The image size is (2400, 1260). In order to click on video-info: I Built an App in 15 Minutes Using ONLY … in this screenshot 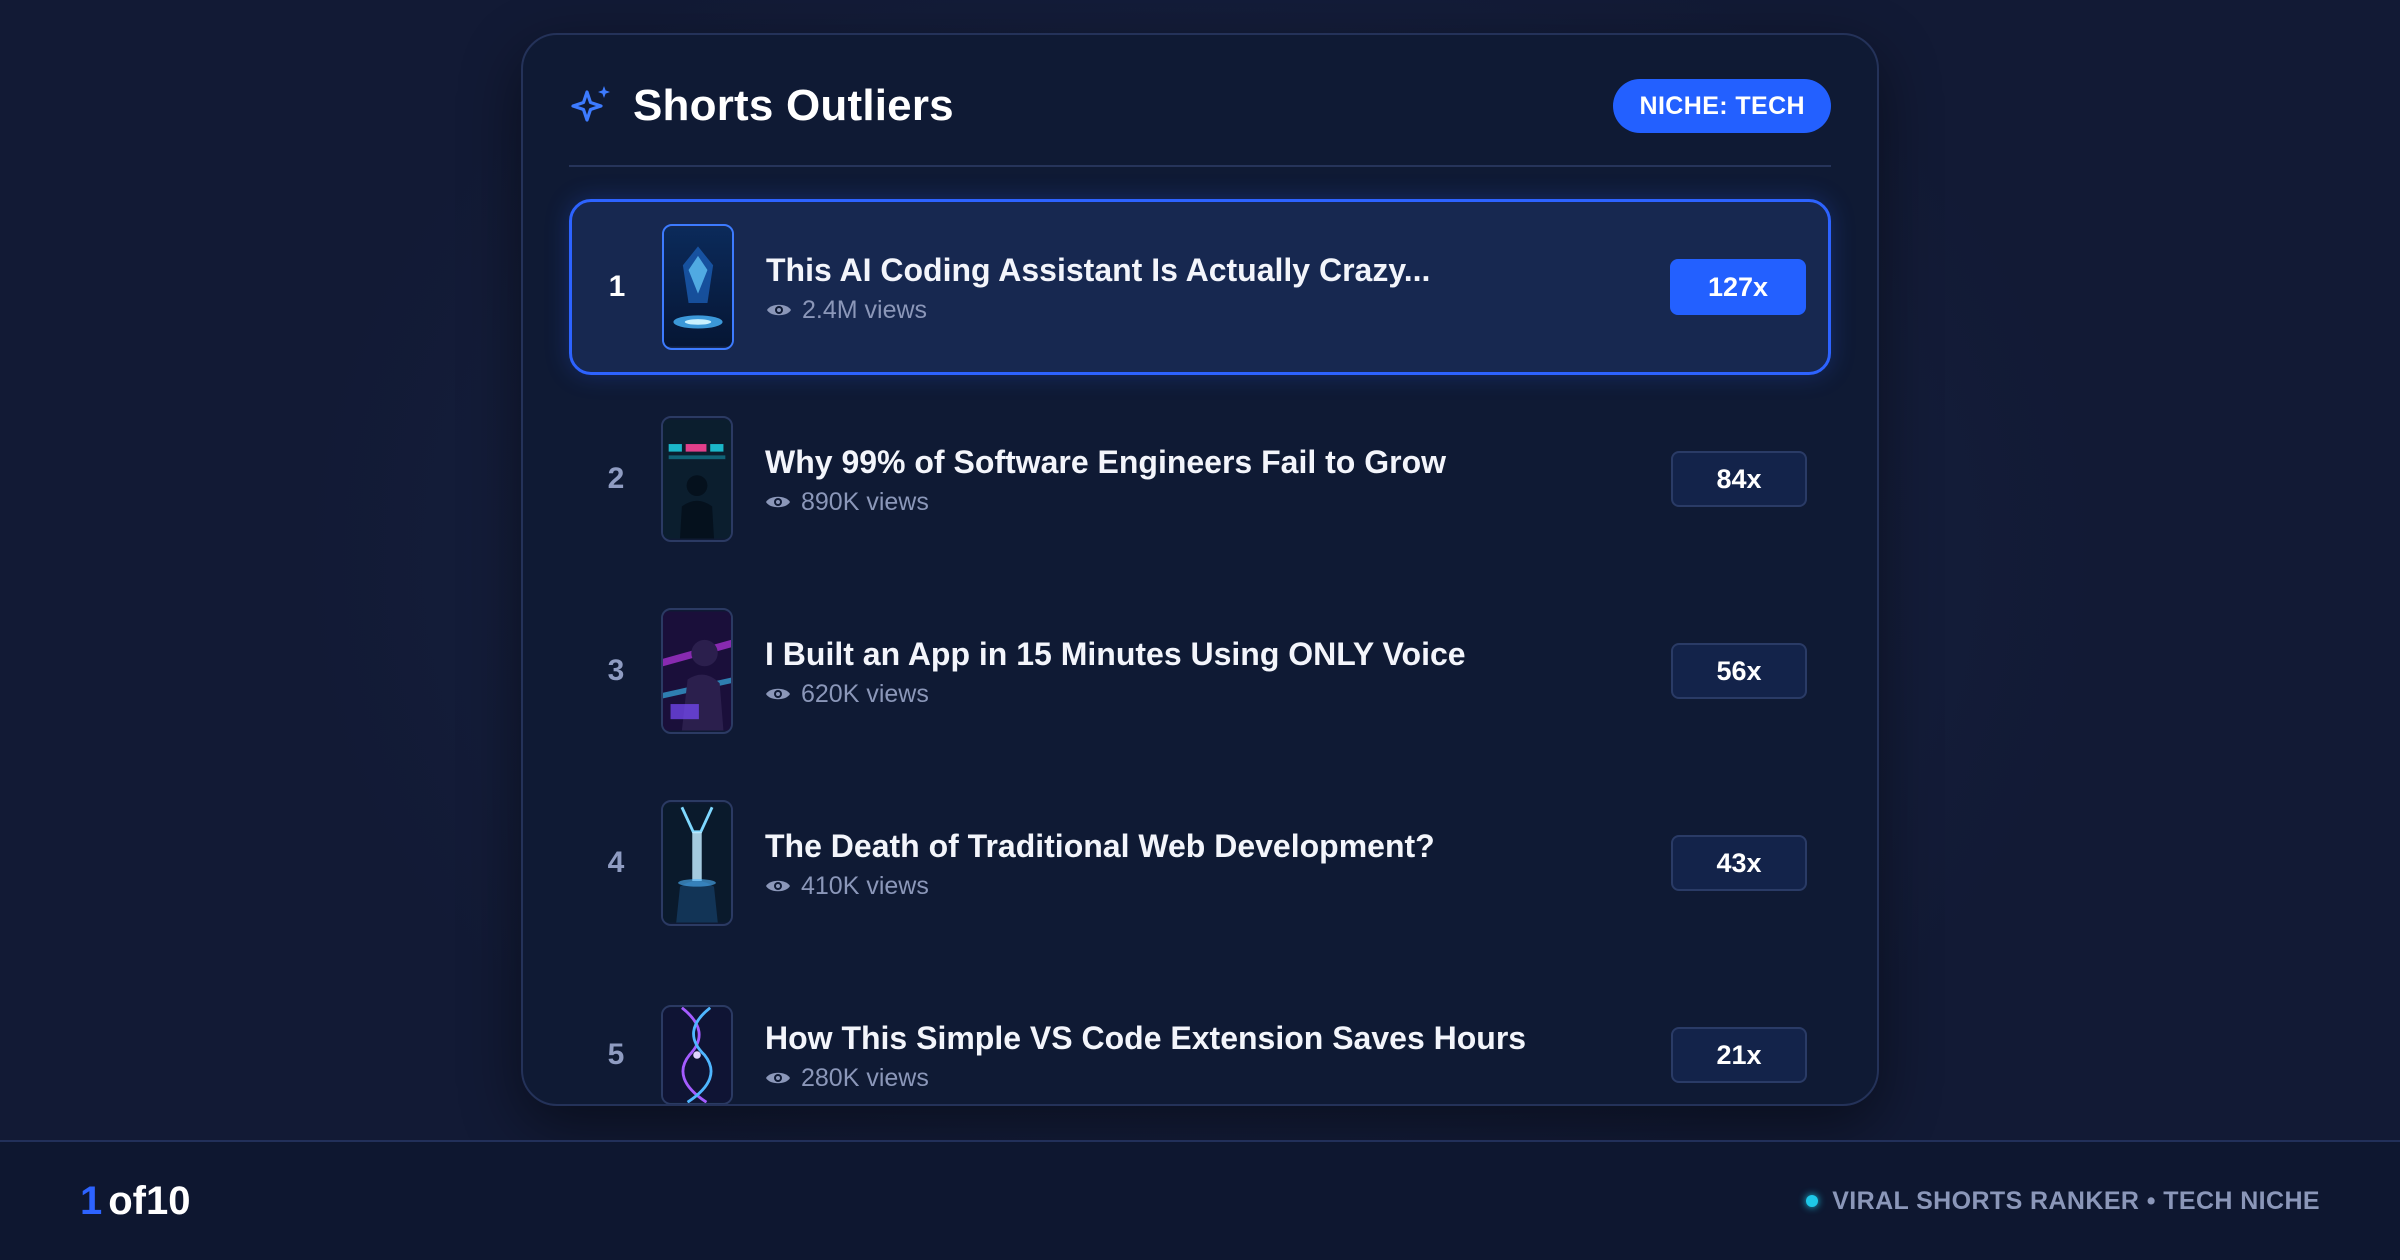, I will do `click(1218, 671)`.